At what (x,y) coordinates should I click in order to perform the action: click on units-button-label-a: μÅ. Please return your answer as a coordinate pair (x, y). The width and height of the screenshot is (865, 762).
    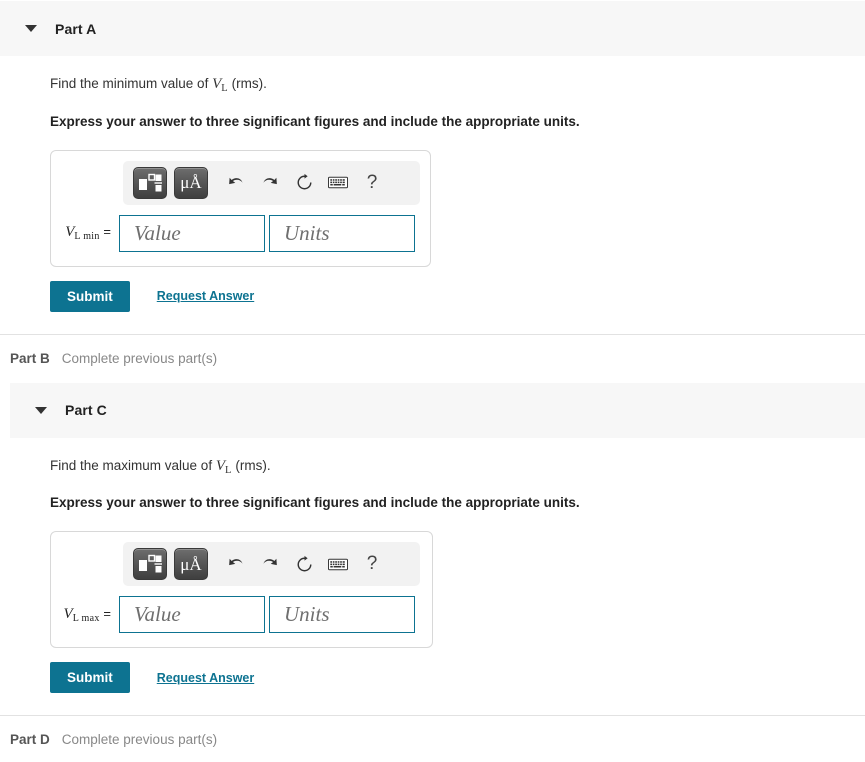
    Looking at the image, I should click on (191, 183).